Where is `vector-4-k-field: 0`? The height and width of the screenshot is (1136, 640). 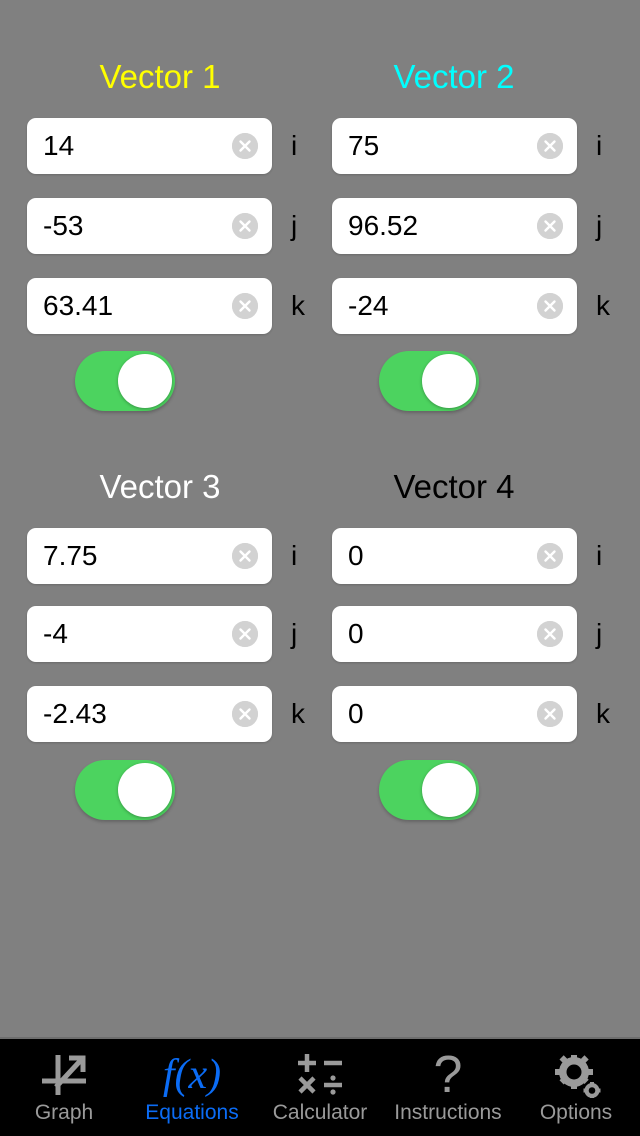 vector-4-k-field: 0 is located at coordinates (454, 714).